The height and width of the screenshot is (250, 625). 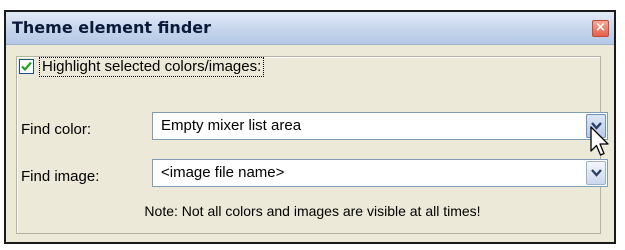 I want to click on chevron-down-icon, so click(x=596, y=173).